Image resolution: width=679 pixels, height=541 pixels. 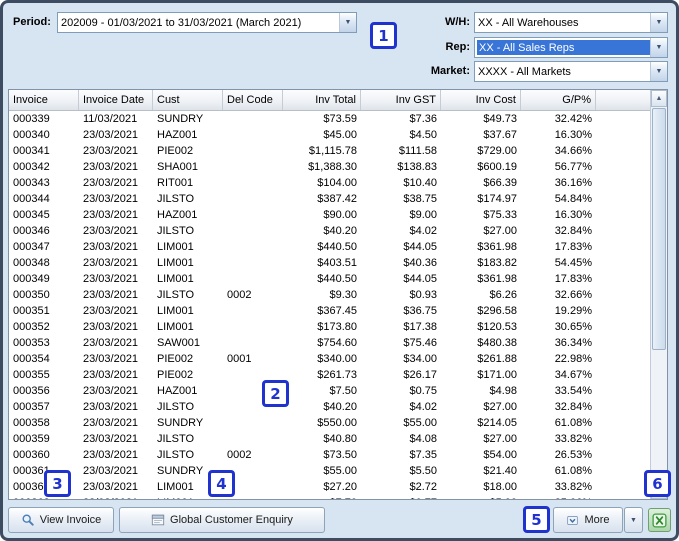 I want to click on cell-inv-gst: $0.75, so click(x=423, y=391).